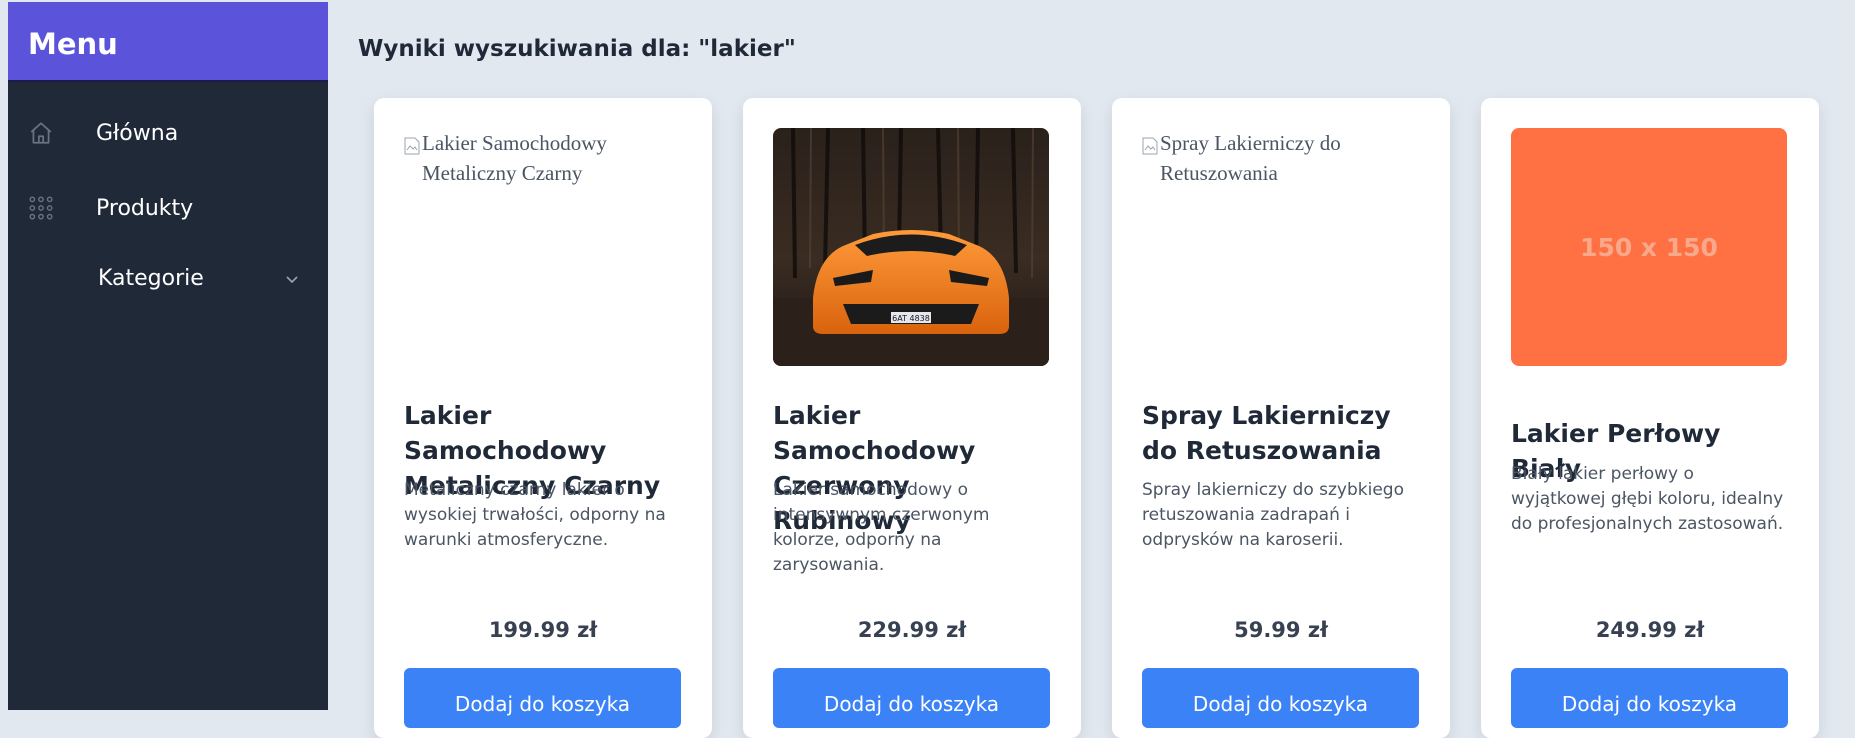 Image resolution: width=1855 pixels, height=738 pixels. Describe the element at coordinates (1280, 247) in the screenshot. I see `product-image: Spray Lakierniczy do Retuszowania` at that location.